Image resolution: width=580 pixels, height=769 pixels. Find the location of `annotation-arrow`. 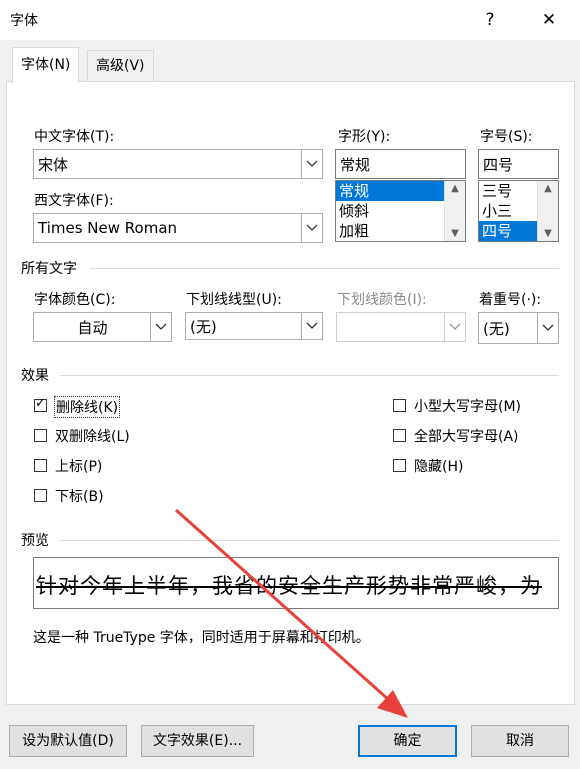

annotation-arrow is located at coordinates (291, 613).